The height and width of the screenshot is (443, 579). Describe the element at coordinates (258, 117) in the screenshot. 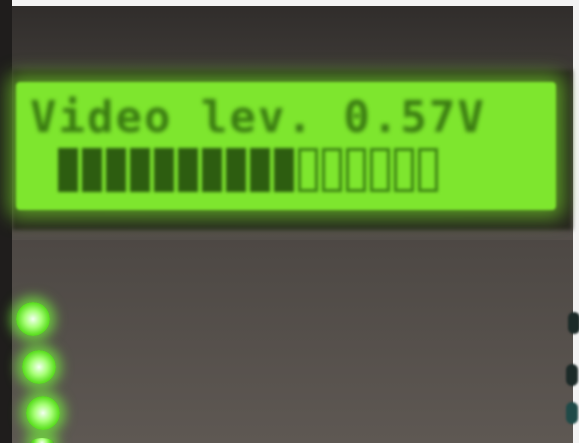

I see `lcd-text-line: Video lev. 0.57V` at that location.